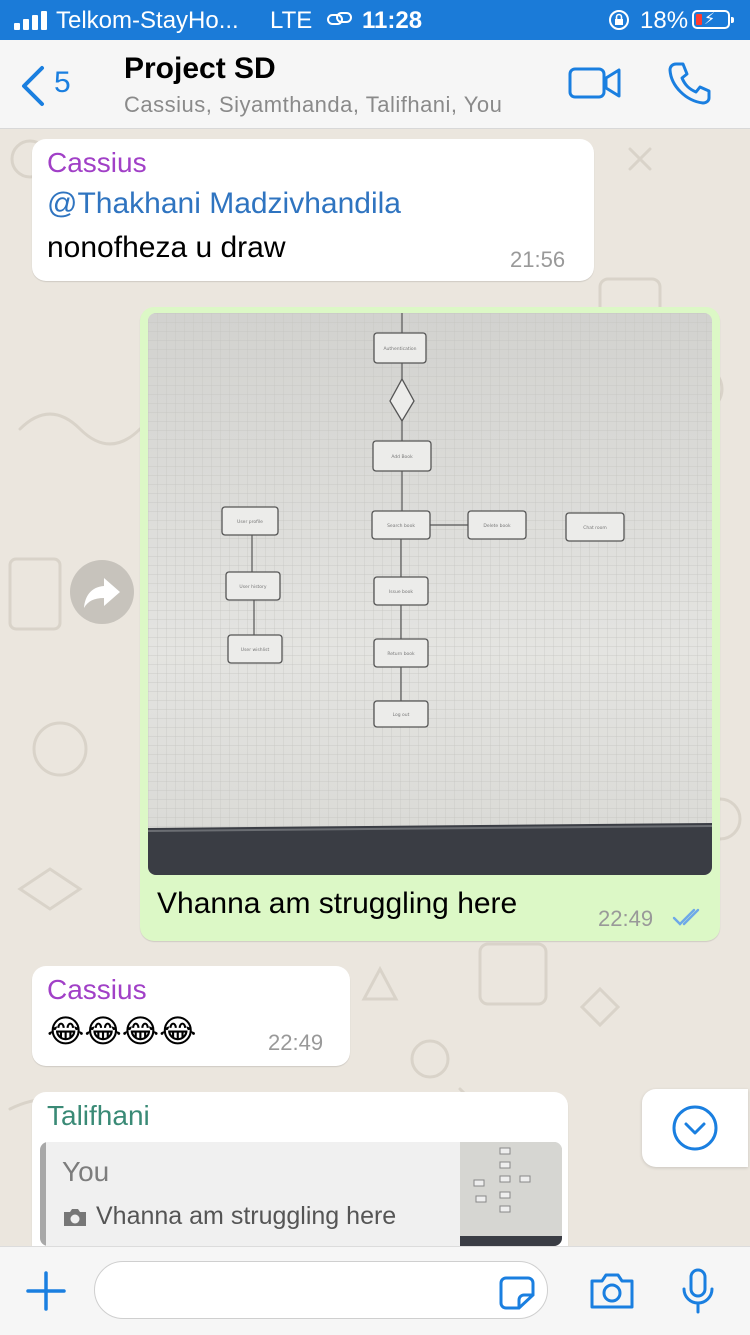  I want to click on svg-text: Delete book, so click(497, 526).